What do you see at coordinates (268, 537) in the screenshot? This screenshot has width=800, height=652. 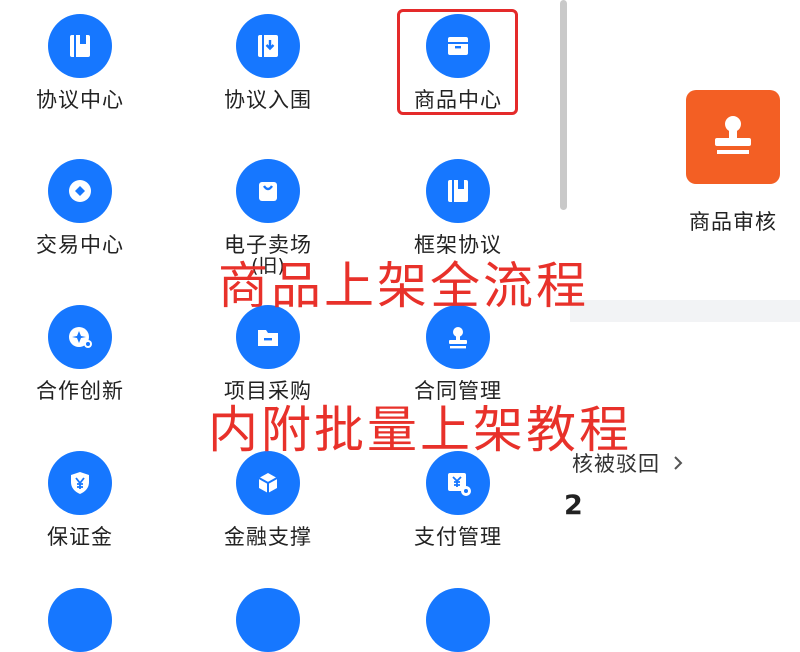 I see `grid-item-label: 金融支撑` at bounding box center [268, 537].